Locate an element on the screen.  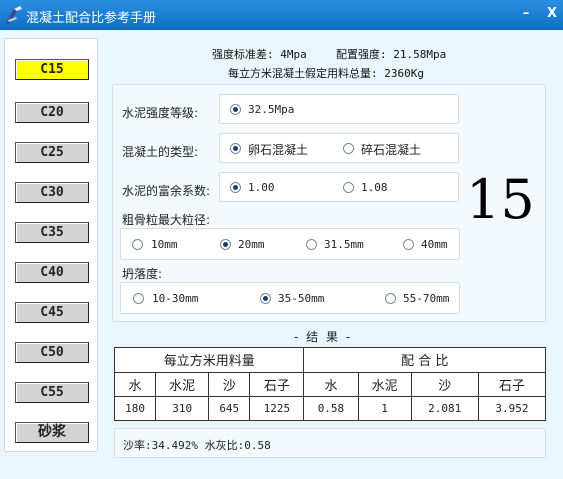
concrete-type-option-1: 碎石混凝土 is located at coordinates (391, 149).